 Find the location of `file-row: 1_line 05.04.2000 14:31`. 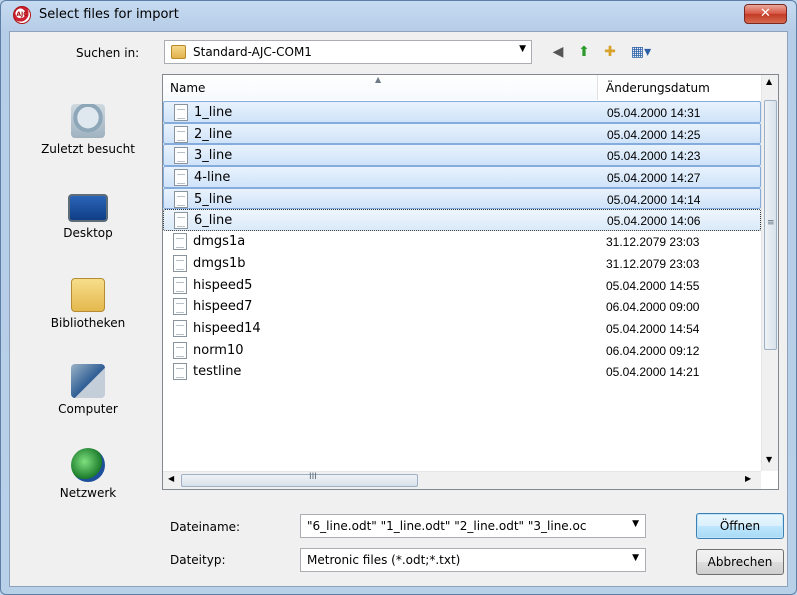

file-row: 1_line 05.04.2000 14:31 is located at coordinates (462, 112).